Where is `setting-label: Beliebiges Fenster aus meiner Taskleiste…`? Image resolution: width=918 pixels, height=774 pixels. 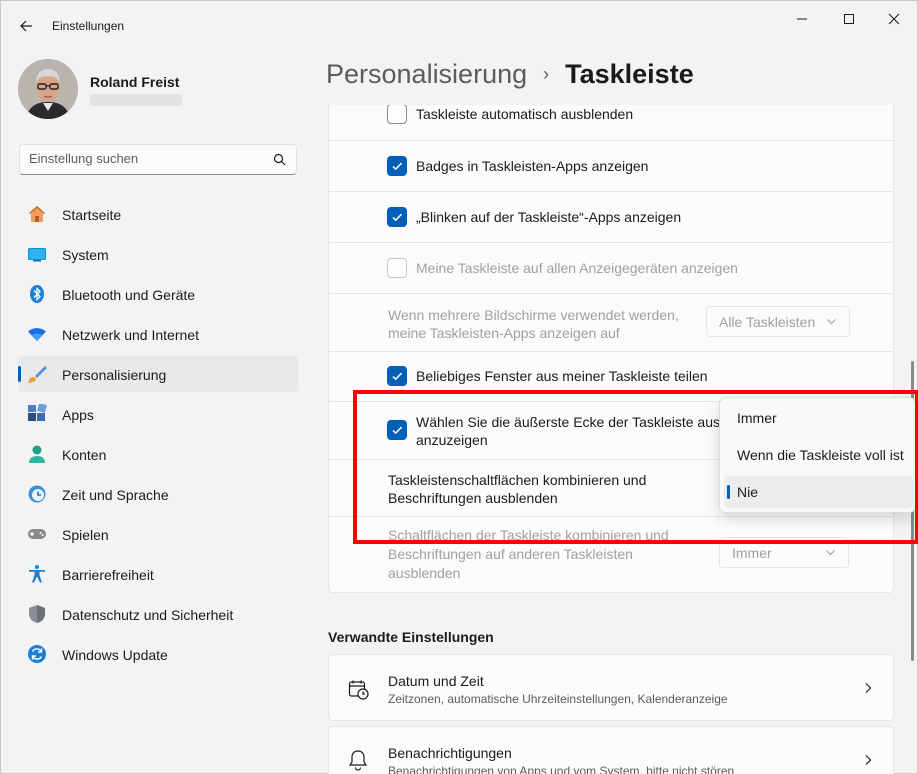
setting-label: Beliebiges Fenster aus meiner Taskleiste… is located at coordinates (562, 376).